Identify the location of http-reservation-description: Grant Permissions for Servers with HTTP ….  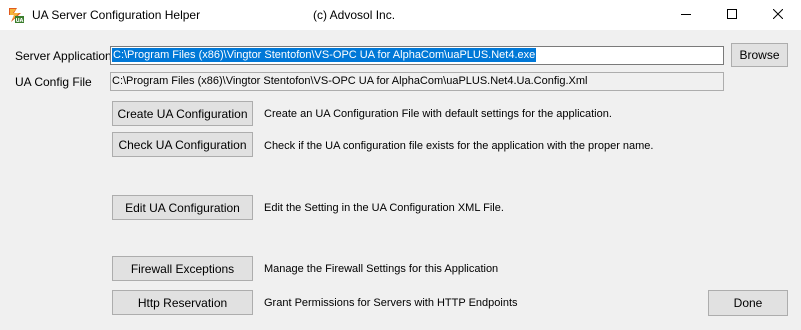
(391, 303).